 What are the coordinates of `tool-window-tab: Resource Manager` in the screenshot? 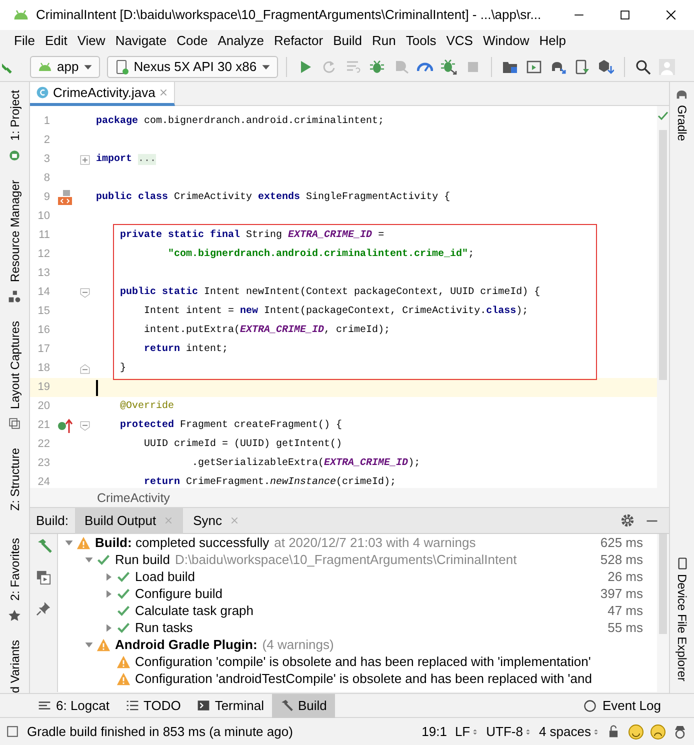 It's located at (15, 231).